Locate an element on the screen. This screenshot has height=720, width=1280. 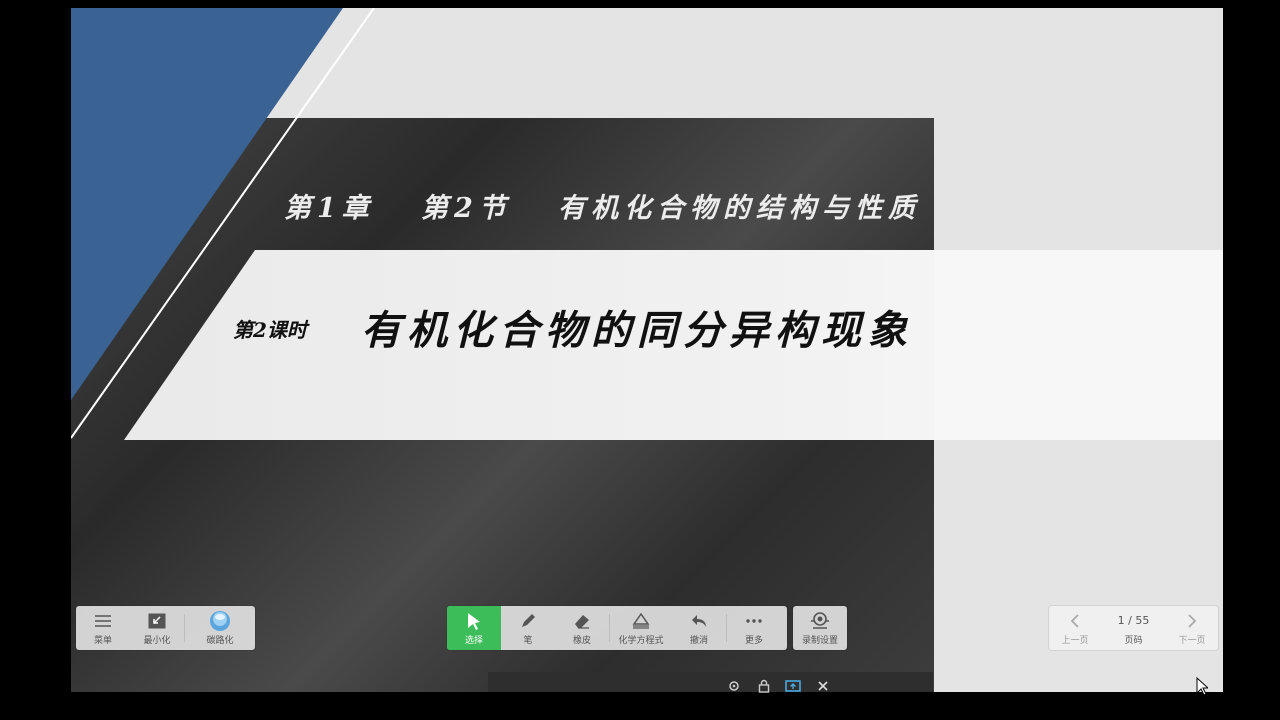
eraser-button: 橡皮 is located at coordinates (582, 628).